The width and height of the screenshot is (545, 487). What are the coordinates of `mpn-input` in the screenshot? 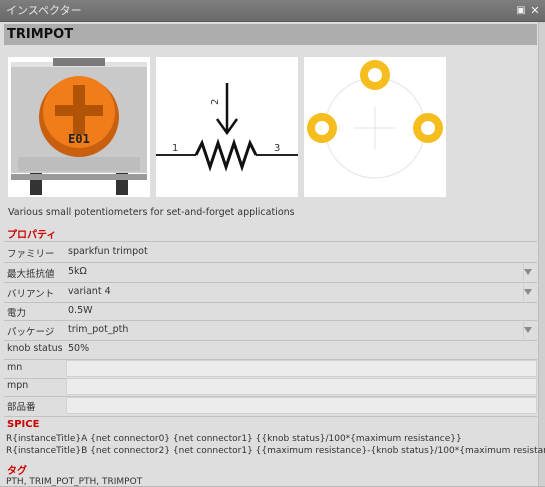 It's located at (301, 386).